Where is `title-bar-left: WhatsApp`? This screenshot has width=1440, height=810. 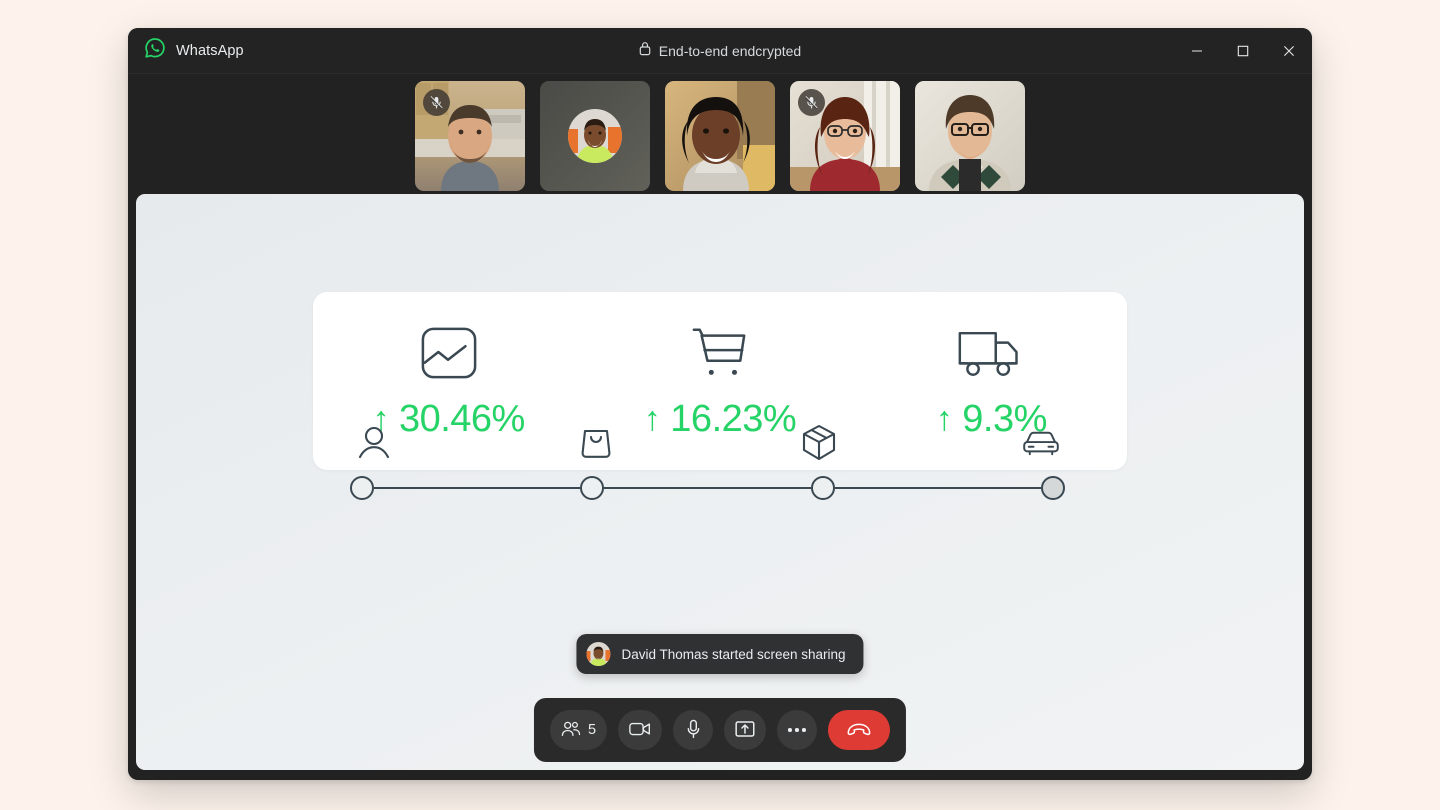 title-bar-left: WhatsApp is located at coordinates (186, 50).